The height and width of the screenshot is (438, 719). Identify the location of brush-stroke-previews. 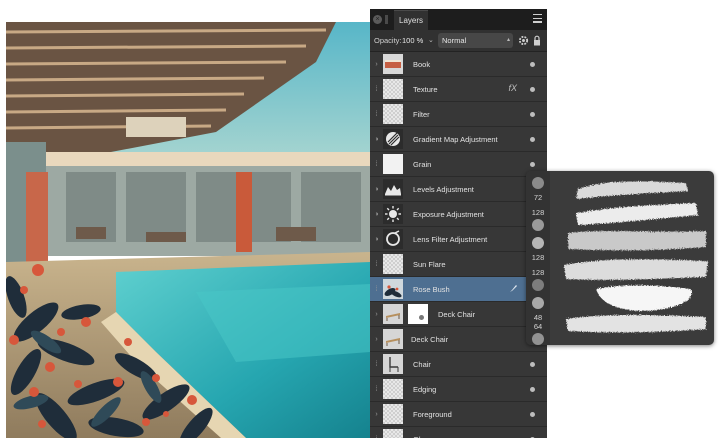
(635, 258).